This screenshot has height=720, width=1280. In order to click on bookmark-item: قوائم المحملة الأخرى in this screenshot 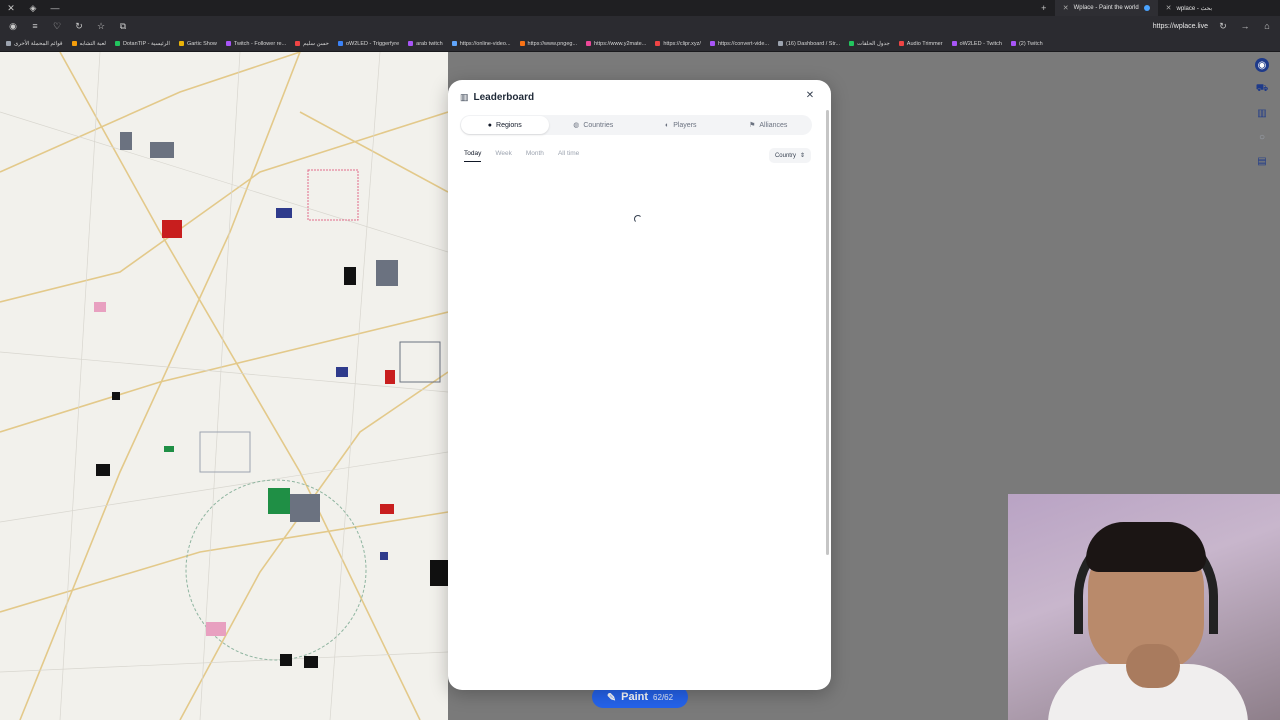, I will do `click(34, 44)`.